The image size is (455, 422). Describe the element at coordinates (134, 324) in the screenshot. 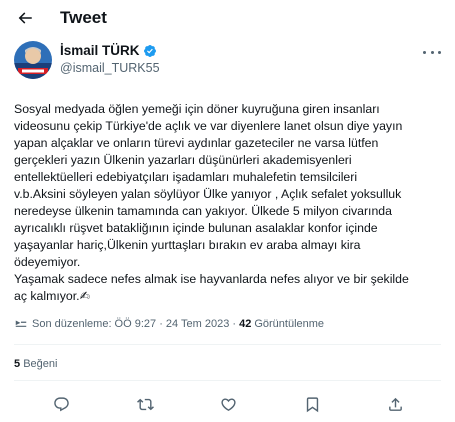

I see `edited-timestamp: Son düzenleme: ÖÖ 9:27 · 24 Tem 2023 ·` at that location.